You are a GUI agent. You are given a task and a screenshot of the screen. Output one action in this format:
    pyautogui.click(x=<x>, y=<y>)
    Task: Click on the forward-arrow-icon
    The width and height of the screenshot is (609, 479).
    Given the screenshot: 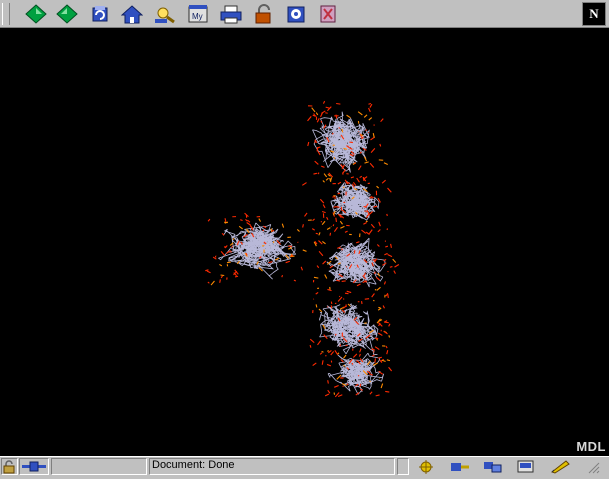 What is the action you would take?
    pyautogui.click(x=67, y=14)
    